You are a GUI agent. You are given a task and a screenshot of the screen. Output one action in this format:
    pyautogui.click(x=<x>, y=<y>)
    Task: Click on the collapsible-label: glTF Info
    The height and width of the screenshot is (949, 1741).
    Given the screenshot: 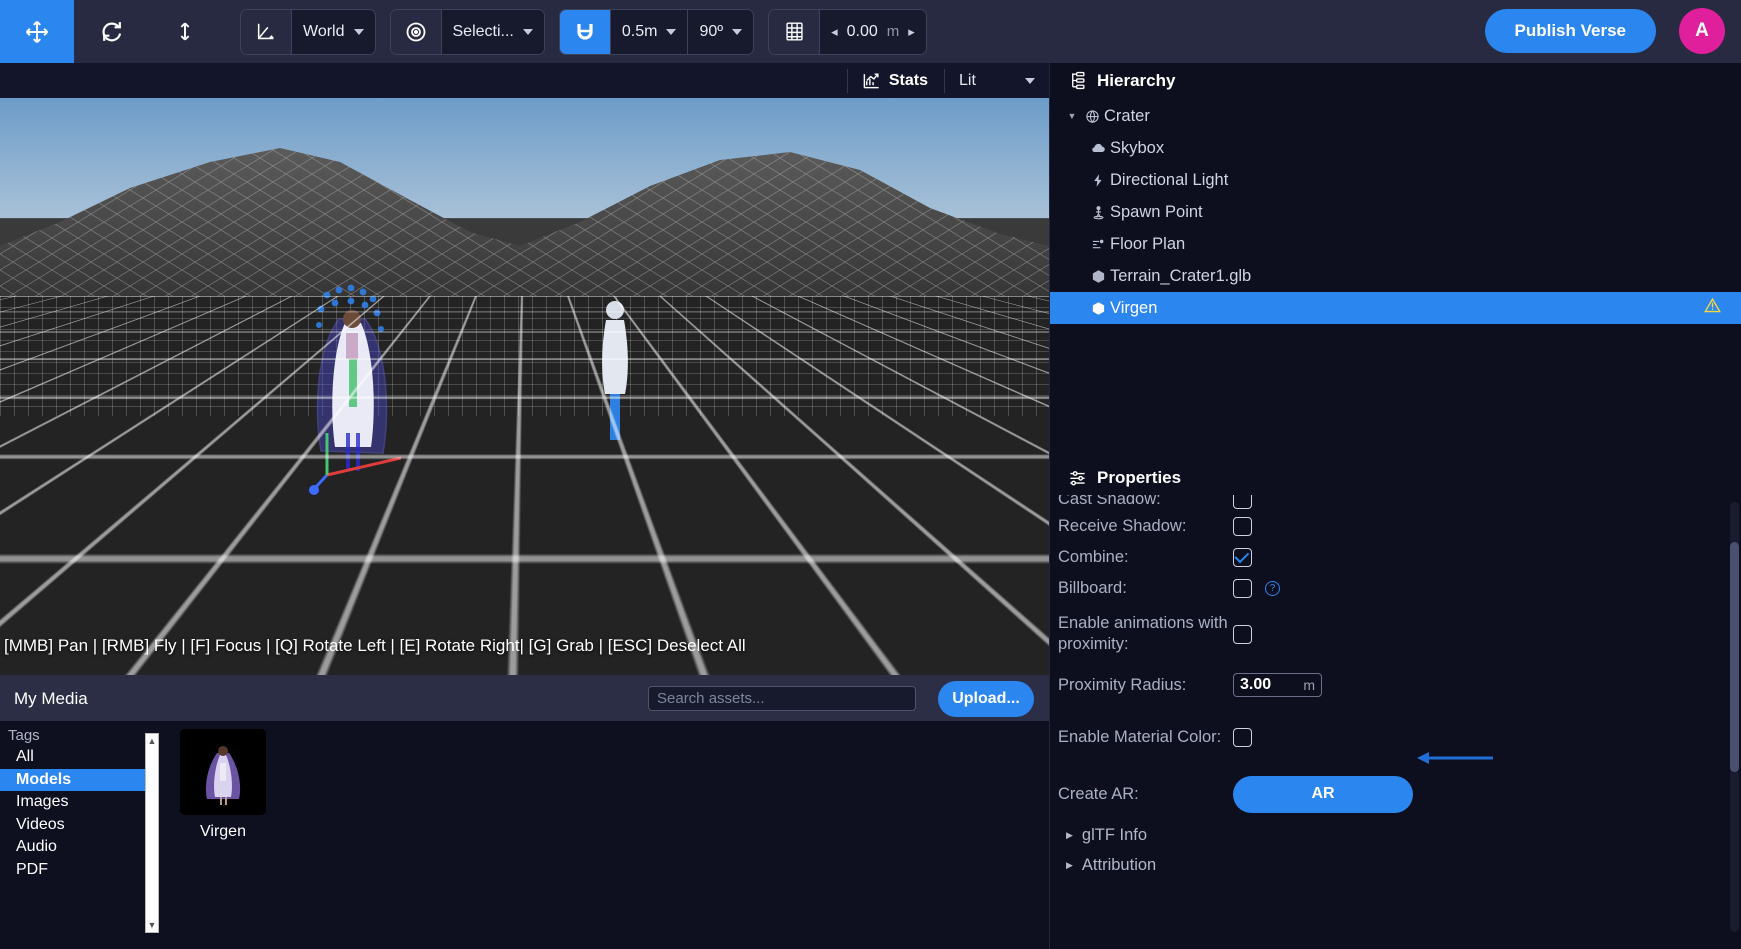 What is the action you would take?
    pyautogui.click(x=1114, y=834)
    